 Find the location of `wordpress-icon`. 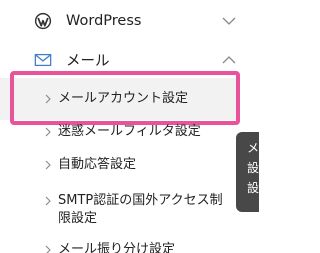

wordpress-icon is located at coordinates (43, 21).